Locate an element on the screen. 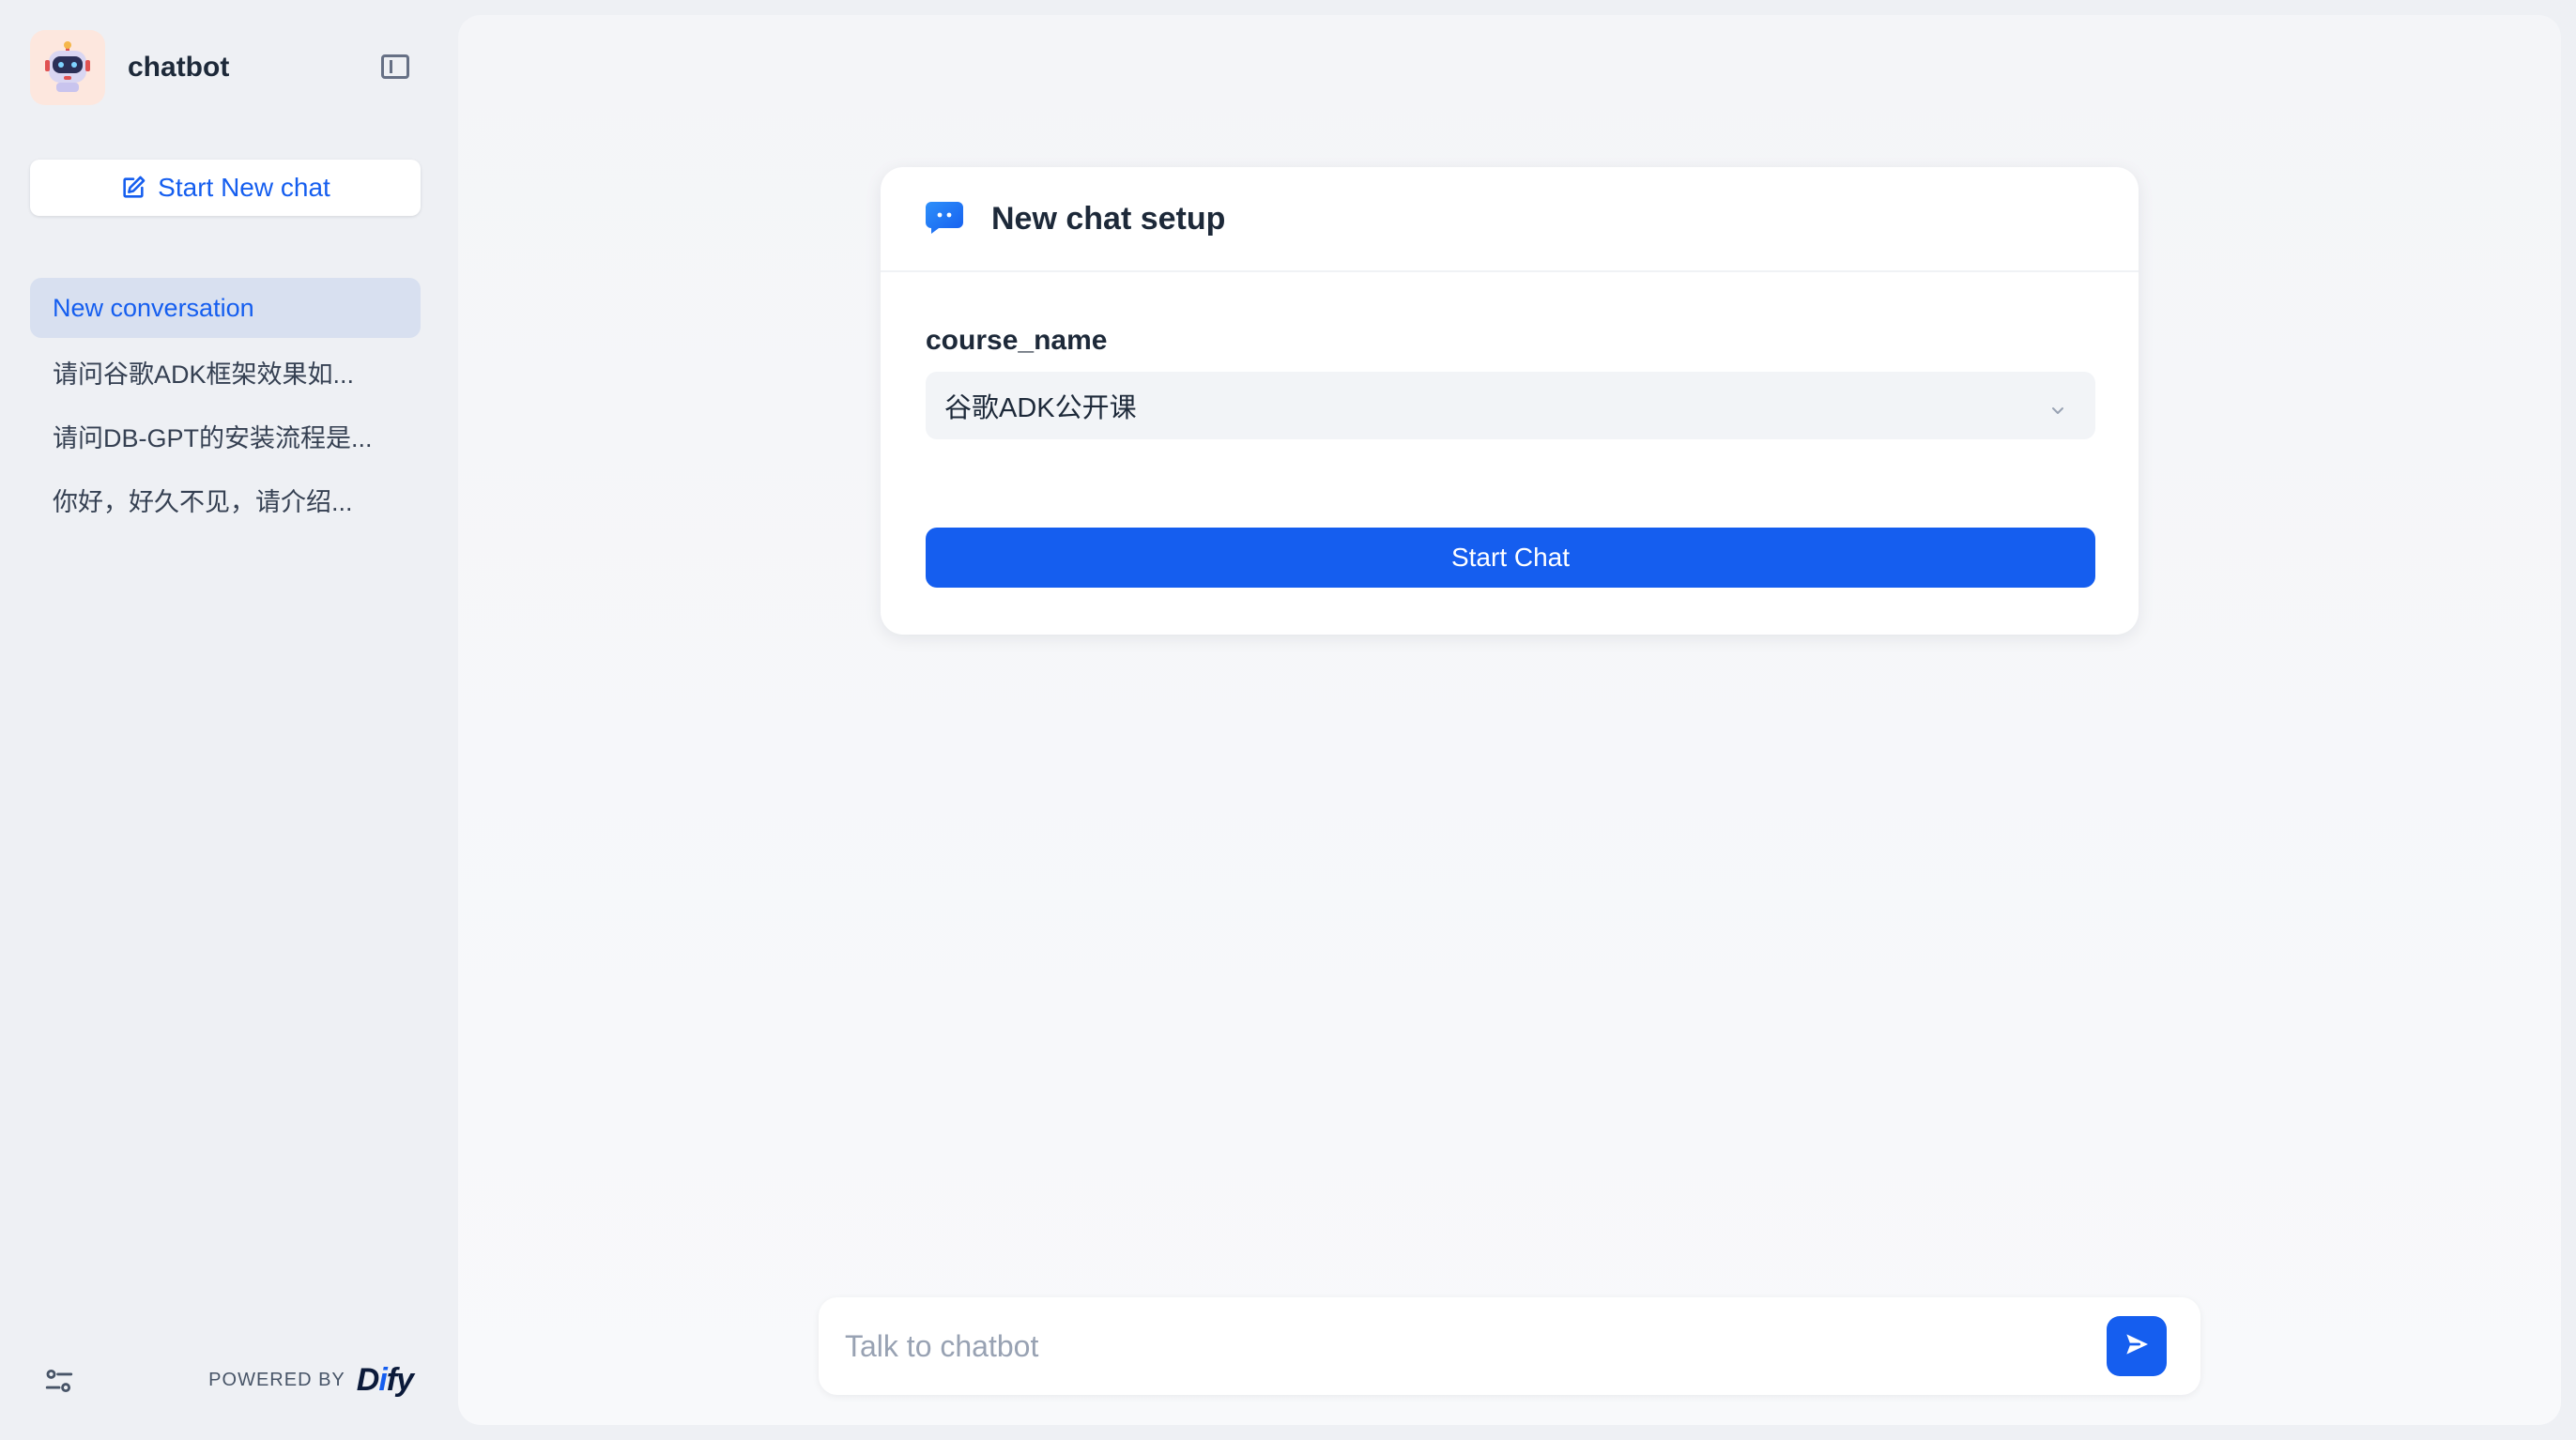 The image size is (2576, 1440). start-chat-label: Start Chat is located at coordinates (1511, 557).